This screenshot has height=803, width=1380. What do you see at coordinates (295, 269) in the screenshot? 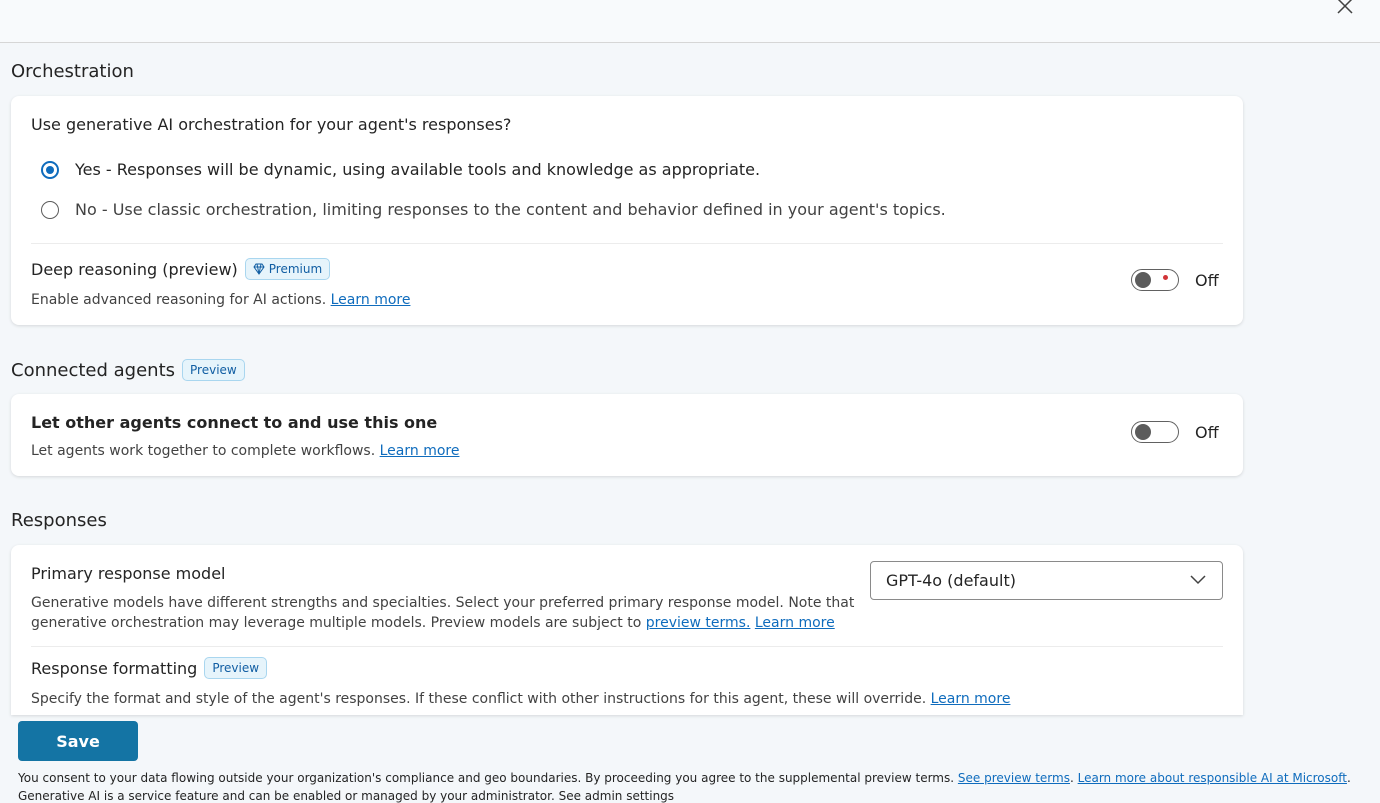
I see `premium-badge-label: Premium` at bounding box center [295, 269].